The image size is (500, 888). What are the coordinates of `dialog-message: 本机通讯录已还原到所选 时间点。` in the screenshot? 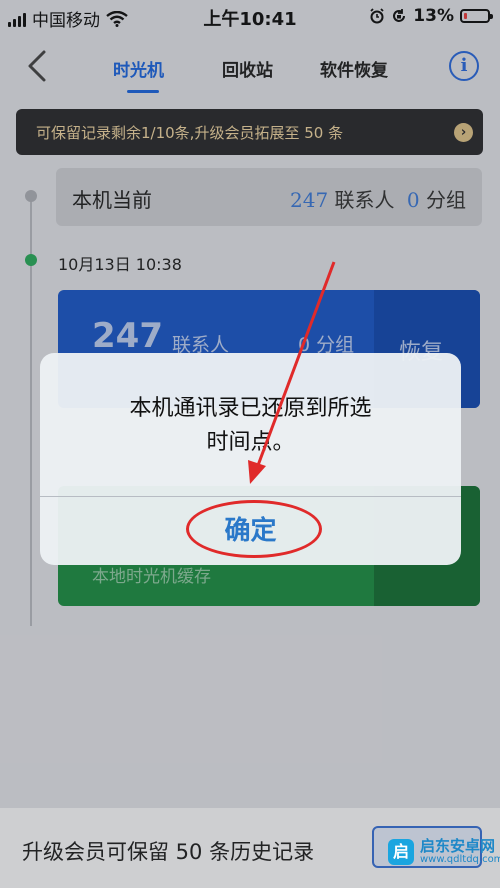 It's located at (250, 426).